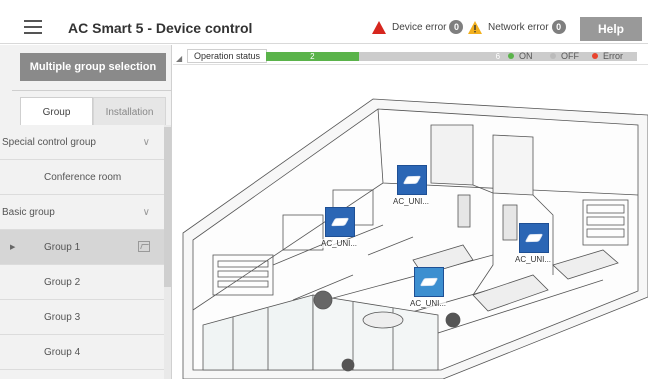 Image resolution: width=648 pixels, height=379 pixels. I want to click on list-item-label: Special control group, so click(49, 142).